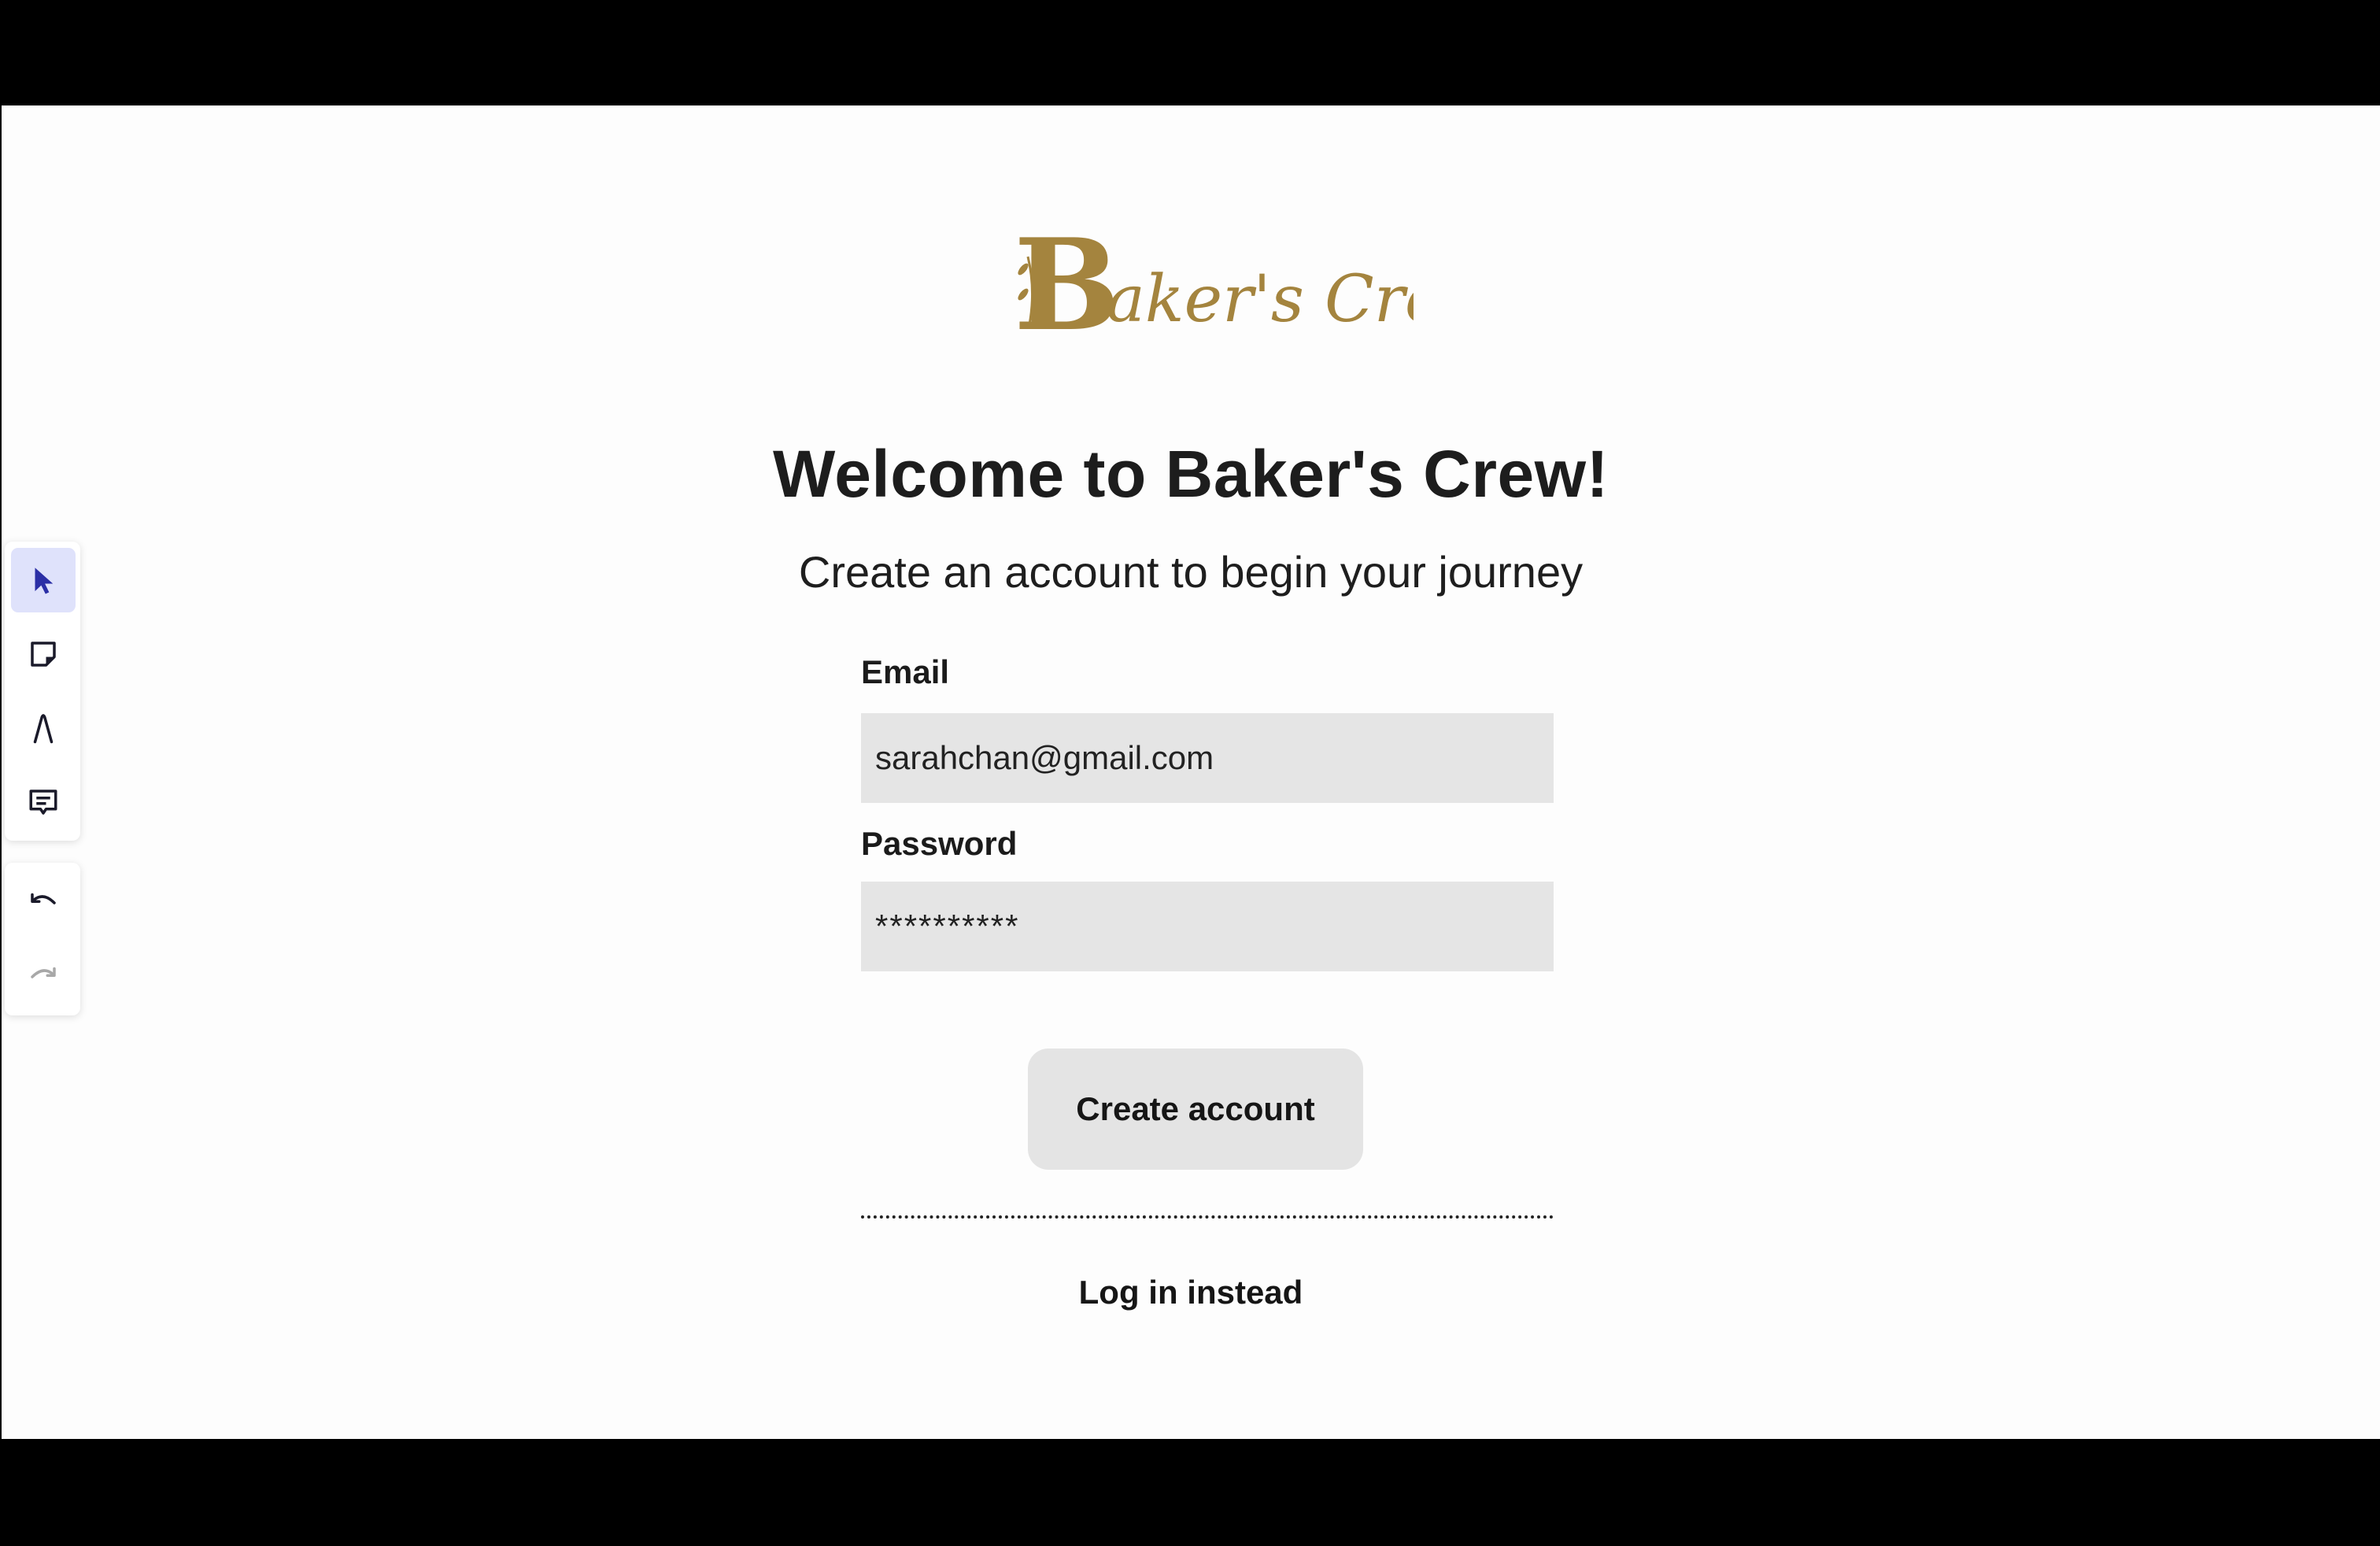  What do you see at coordinates (1207, 1217) in the screenshot?
I see `divider` at bounding box center [1207, 1217].